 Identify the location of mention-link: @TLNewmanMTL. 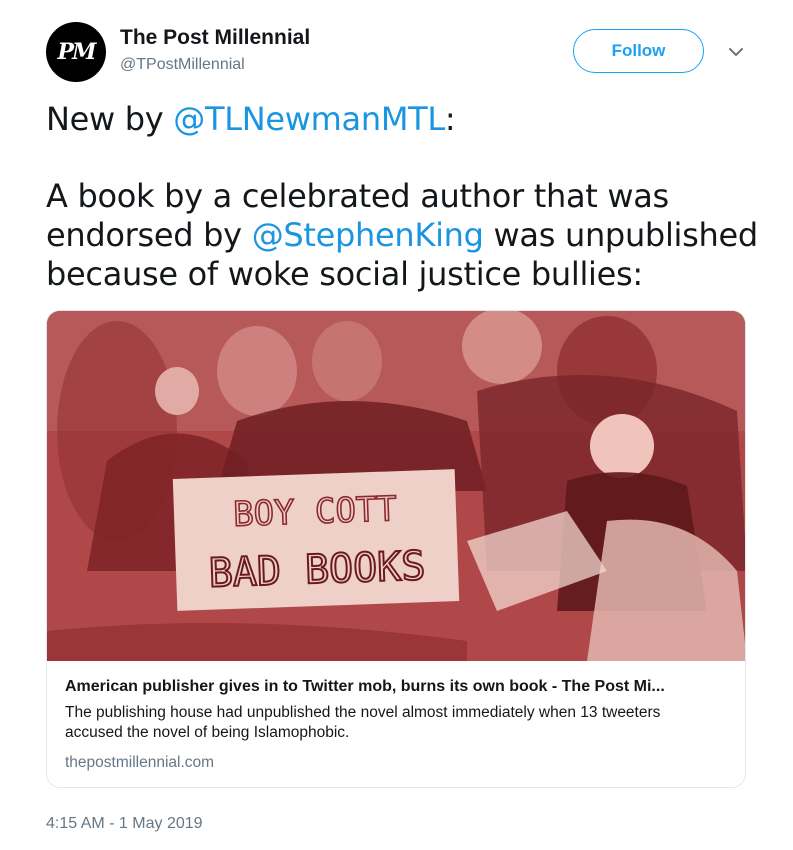
(309, 119).